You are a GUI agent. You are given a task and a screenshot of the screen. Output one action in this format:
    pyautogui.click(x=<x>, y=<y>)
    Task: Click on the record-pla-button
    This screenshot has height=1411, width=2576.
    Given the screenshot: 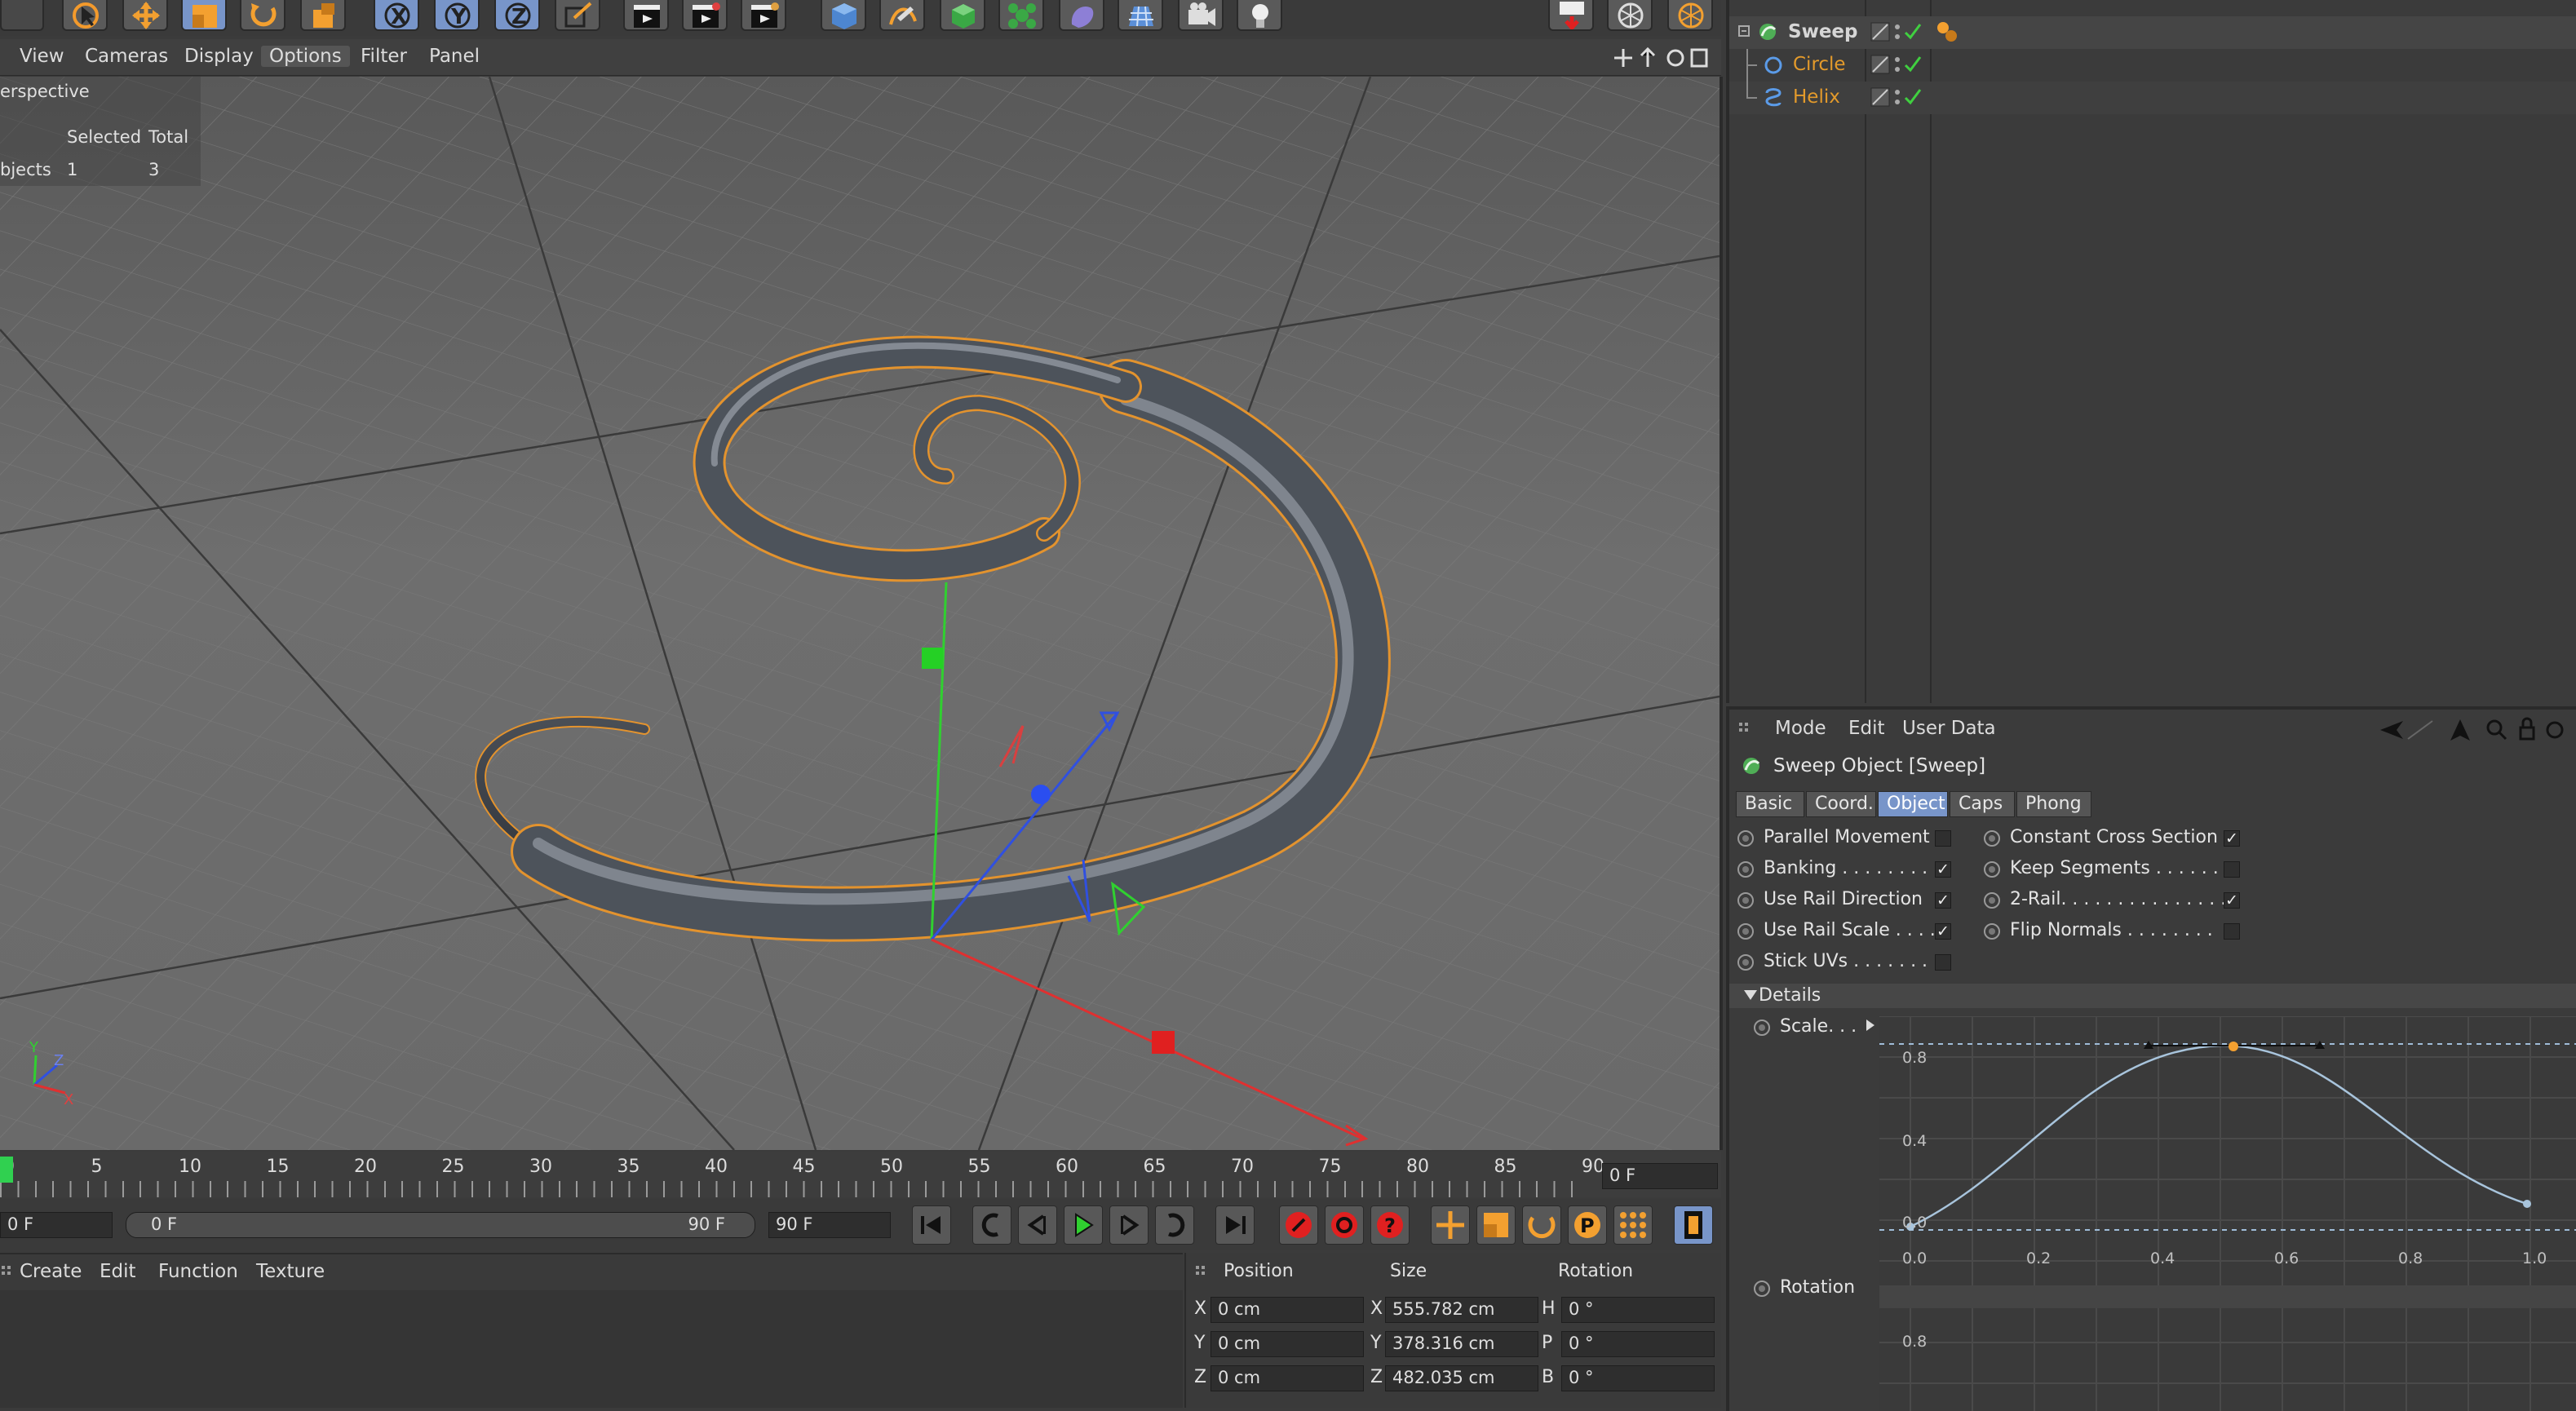 What is the action you would take?
    pyautogui.click(x=1633, y=1225)
    